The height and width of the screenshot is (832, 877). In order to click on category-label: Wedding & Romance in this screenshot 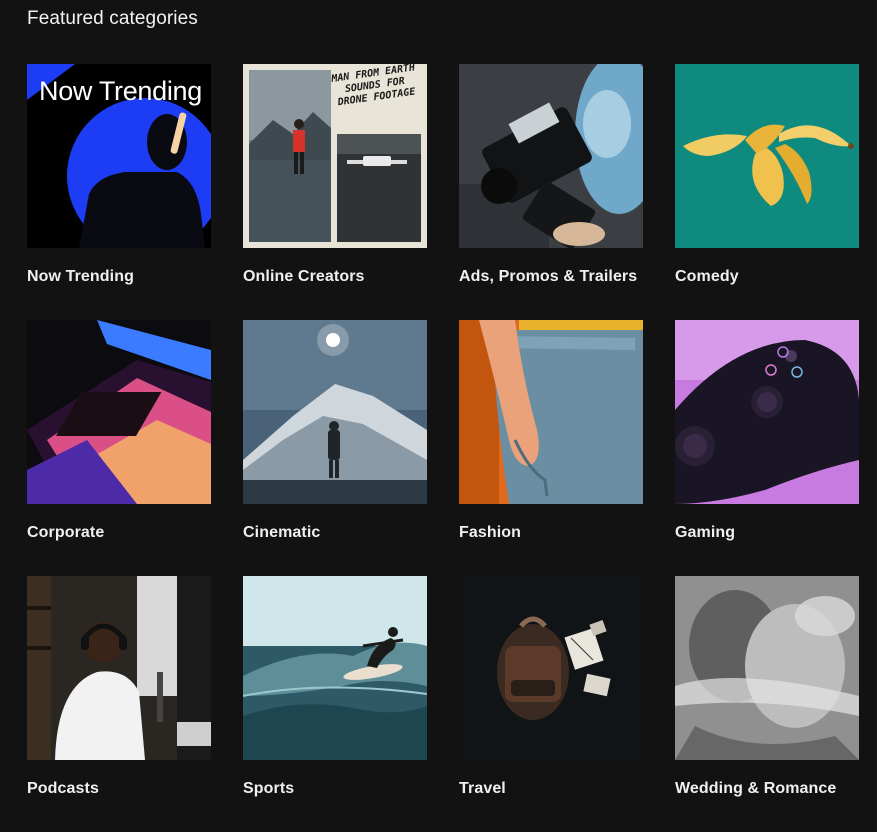, I will do `click(767, 789)`.